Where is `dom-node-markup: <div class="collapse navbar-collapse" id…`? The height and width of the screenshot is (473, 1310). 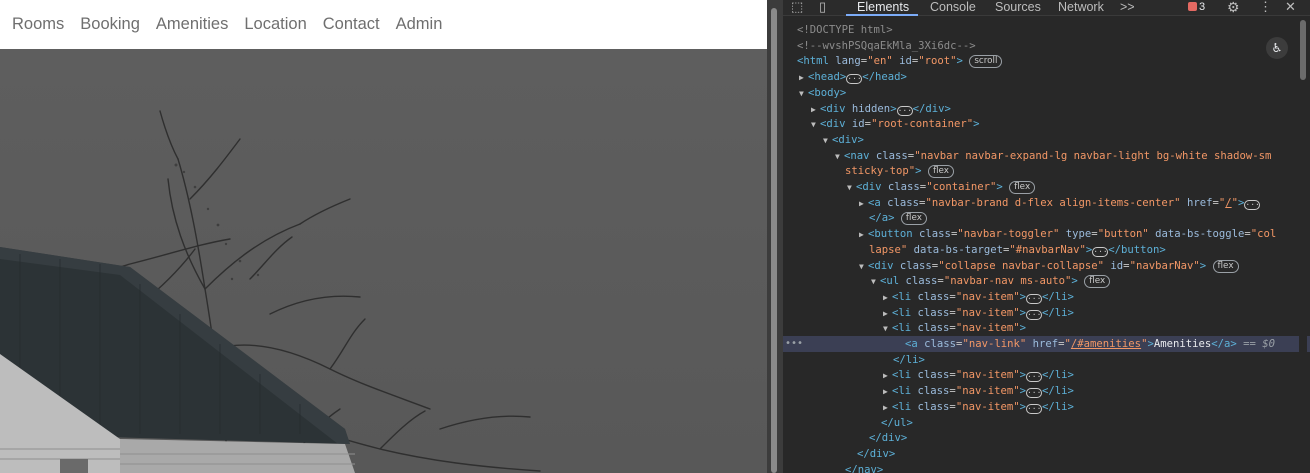 dom-node-markup: <div class="collapse navbar-collapse" id… is located at coordinates (1053, 266).